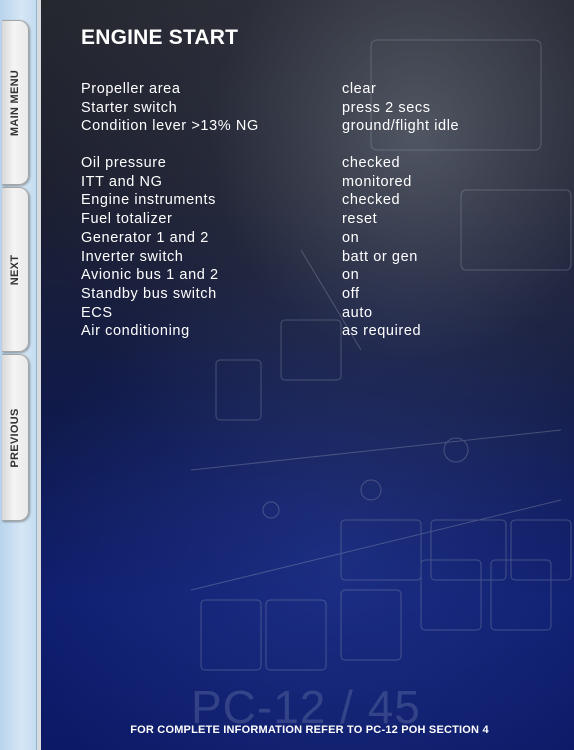 This screenshot has width=574, height=750. What do you see at coordinates (382, 331) in the screenshot?
I see `checklist-action: as required` at bounding box center [382, 331].